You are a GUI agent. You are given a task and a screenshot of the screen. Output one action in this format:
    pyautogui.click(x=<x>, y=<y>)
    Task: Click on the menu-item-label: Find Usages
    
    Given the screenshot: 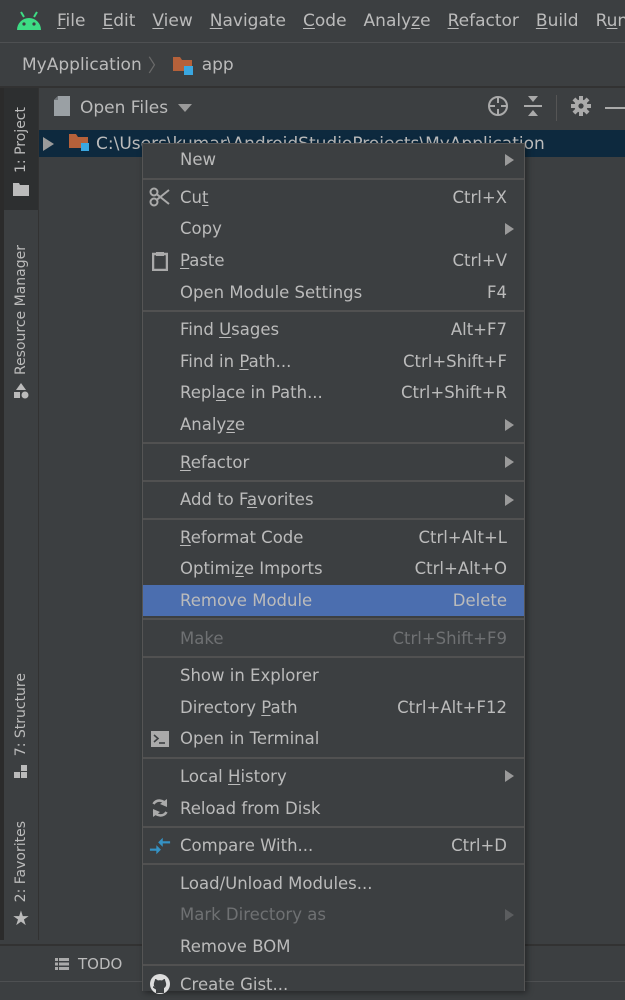 What is the action you would take?
    pyautogui.click(x=230, y=330)
    